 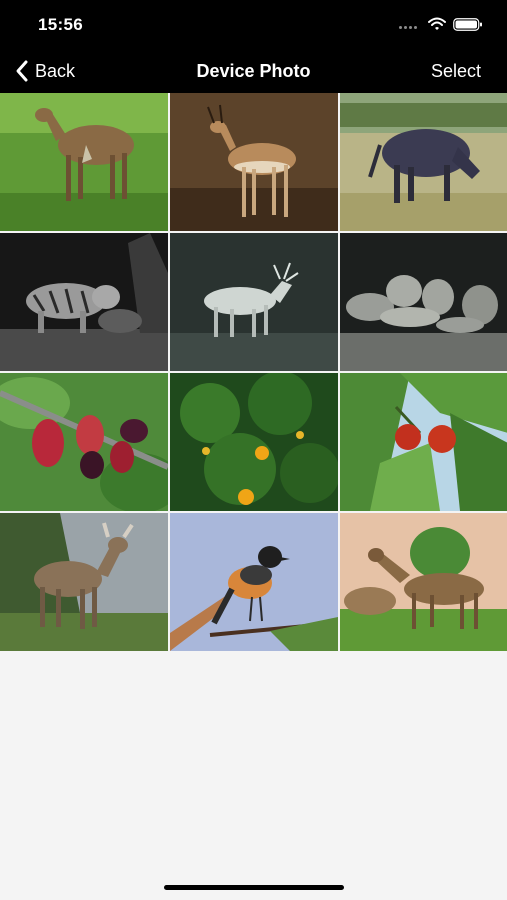 What do you see at coordinates (55, 70) in the screenshot?
I see `back-label: Back` at bounding box center [55, 70].